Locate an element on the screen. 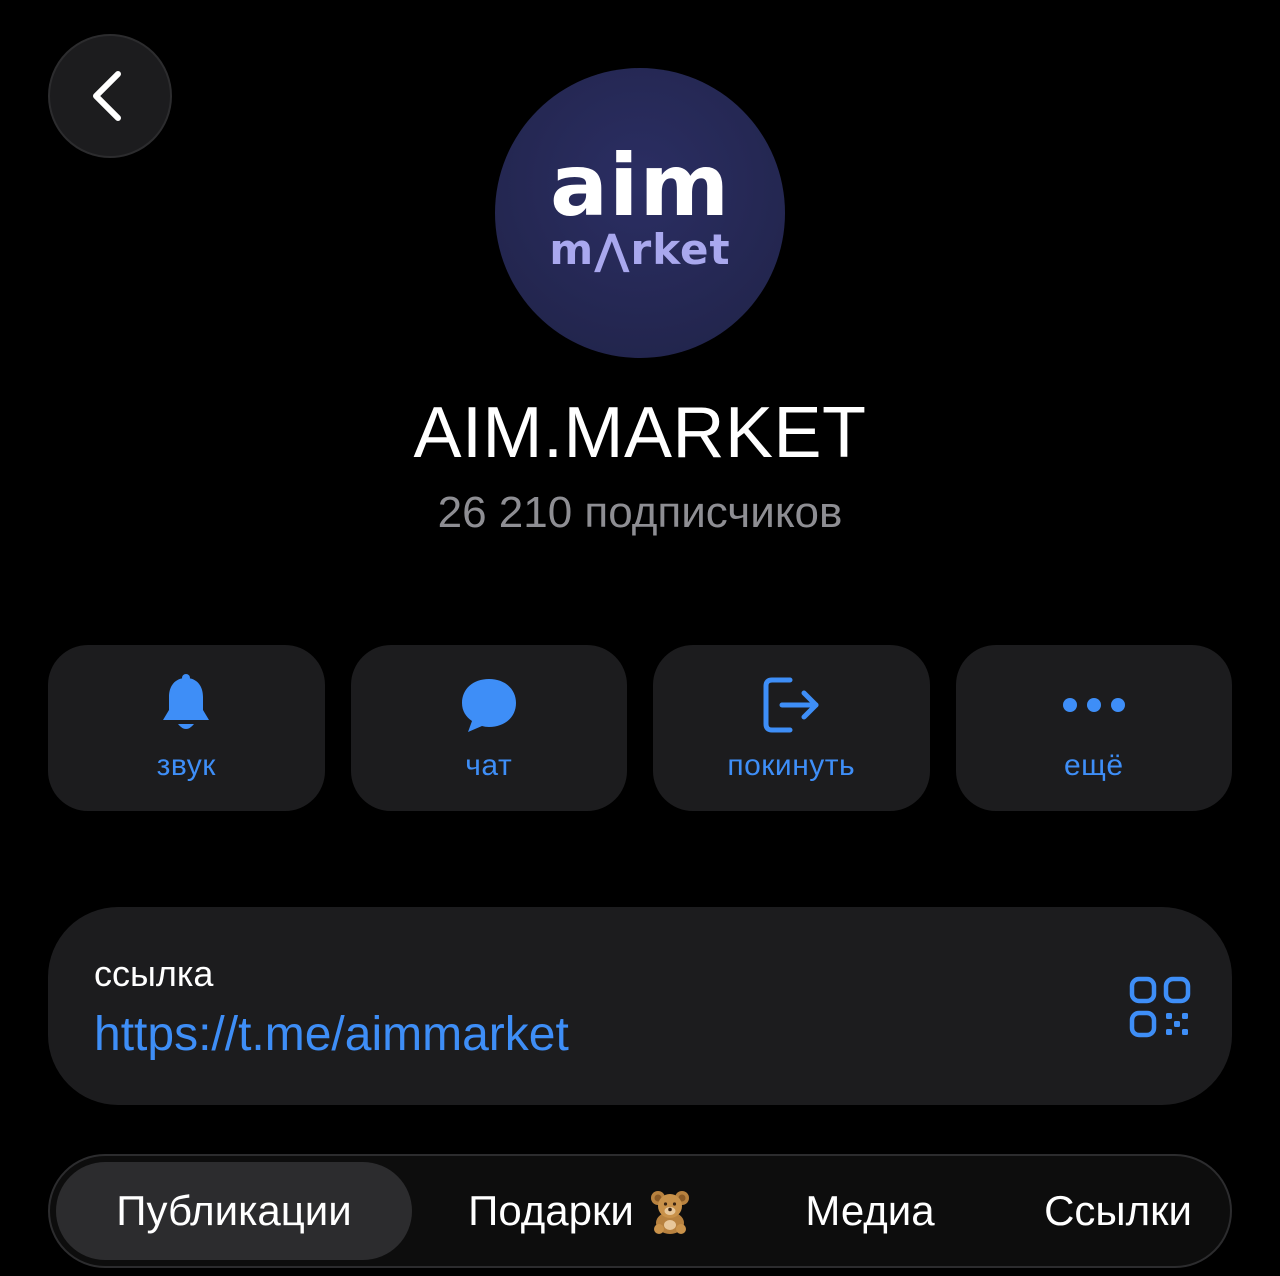 Image resolution: width=1280 pixels, height=1276 pixels. tab-gifts: Подарки is located at coordinates (581, 1211).